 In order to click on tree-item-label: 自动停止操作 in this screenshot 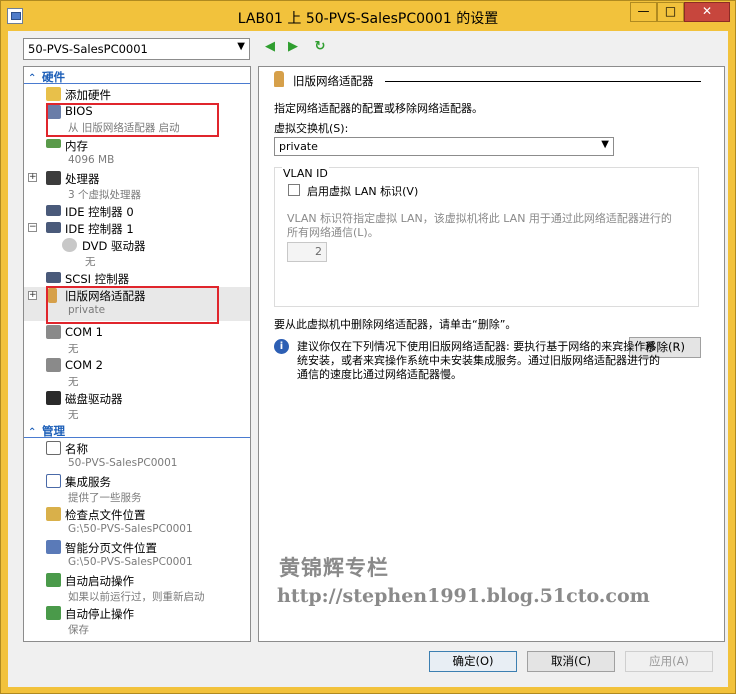, I will do `click(99, 614)`.